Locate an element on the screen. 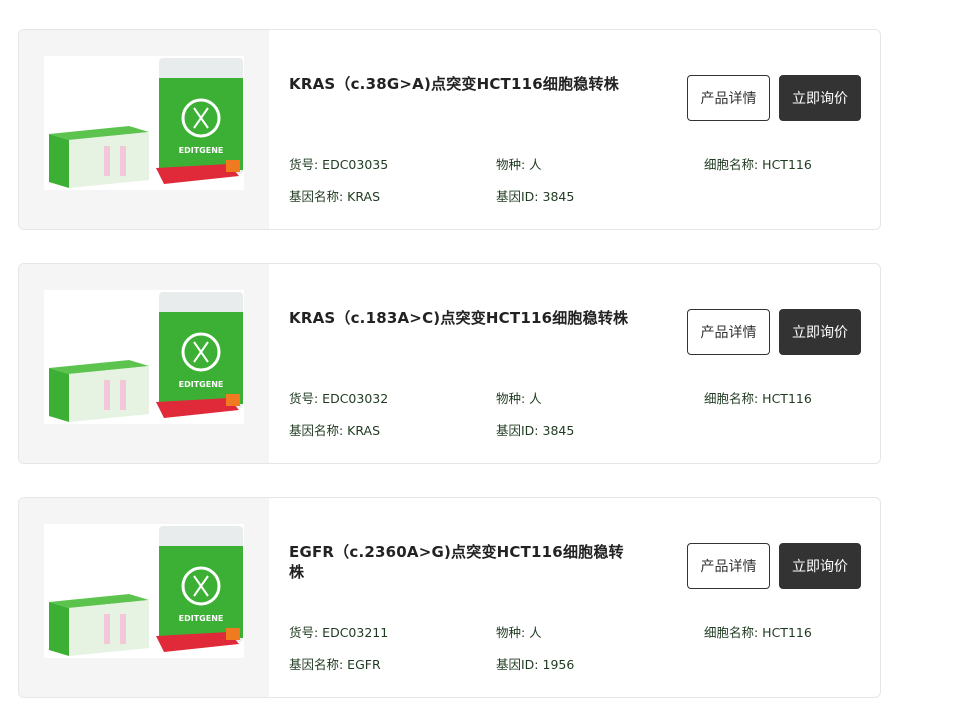  catalog-number: 货号: EDC03032 is located at coordinates (339, 398).